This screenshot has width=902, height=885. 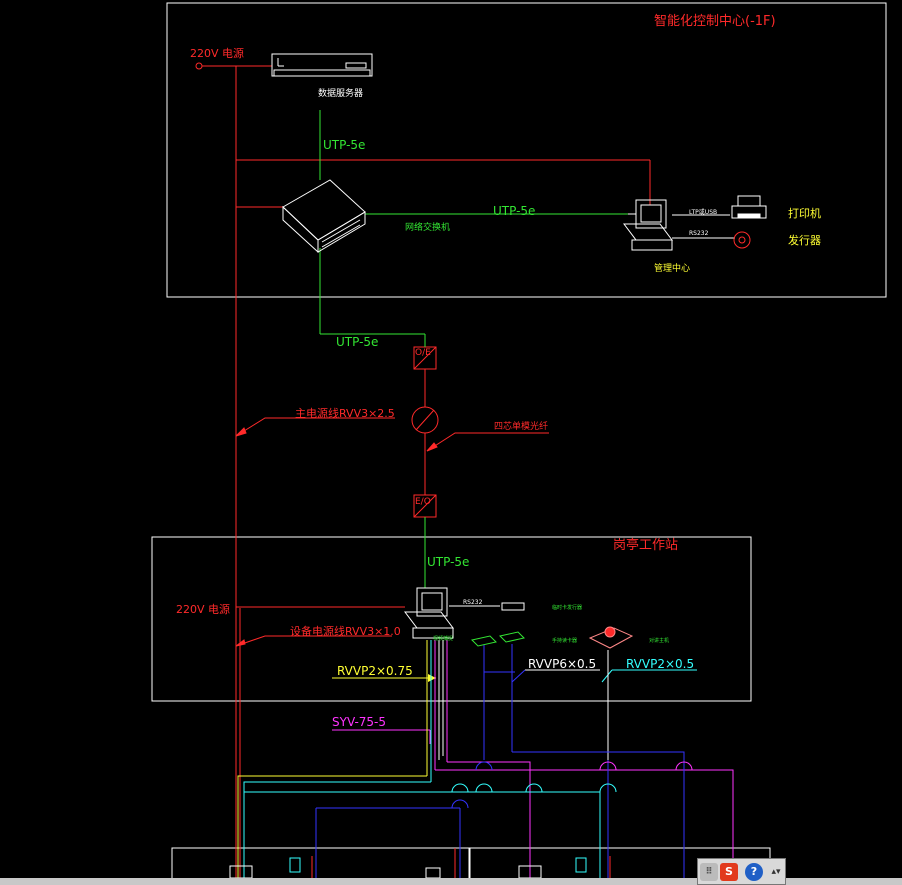 What do you see at coordinates (699, 233) in the screenshot?
I see `rs232-top-label: RS232` at bounding box center [699, 233].